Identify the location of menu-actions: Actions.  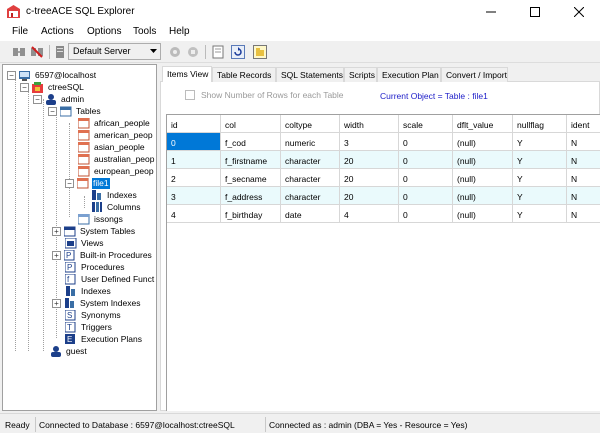
(57, 31).